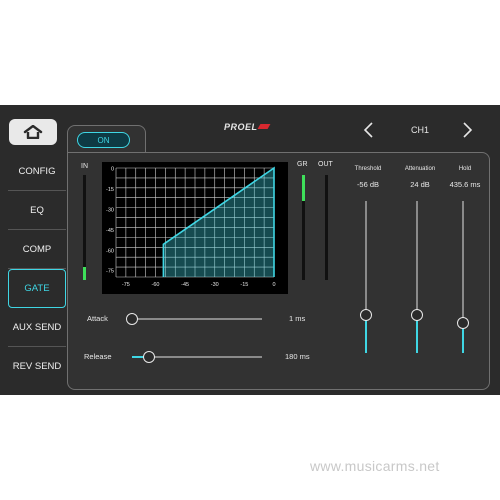 This screenshot has height=500, width=500. Describe the element at coordinates (366, 315) in the screenshot. I see `threshold-slider-knob` at that location.